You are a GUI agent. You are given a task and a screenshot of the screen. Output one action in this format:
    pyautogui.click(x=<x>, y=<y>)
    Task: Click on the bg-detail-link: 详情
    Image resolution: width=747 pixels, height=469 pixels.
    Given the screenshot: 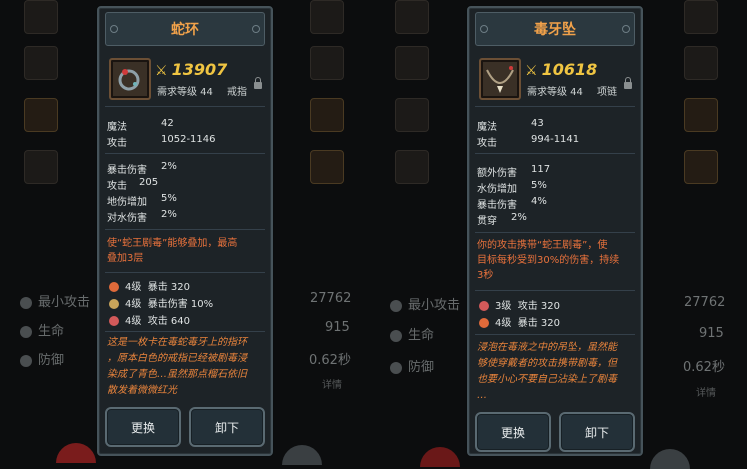 What is the action you would take?
    pyautogui.click(x=332, y=383)
    